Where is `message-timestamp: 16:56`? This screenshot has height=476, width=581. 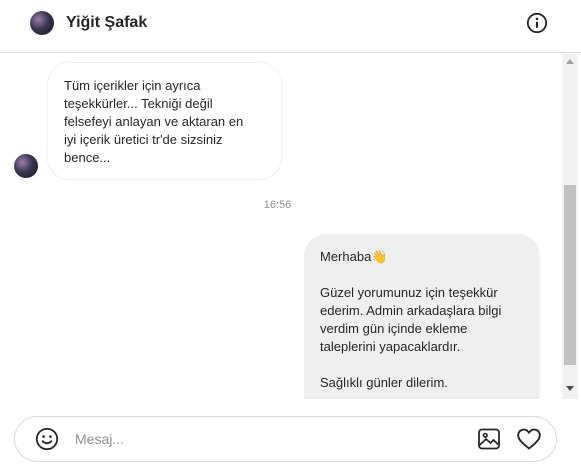
message-timestamp: 16:56 is located at coordinates (277, 205).